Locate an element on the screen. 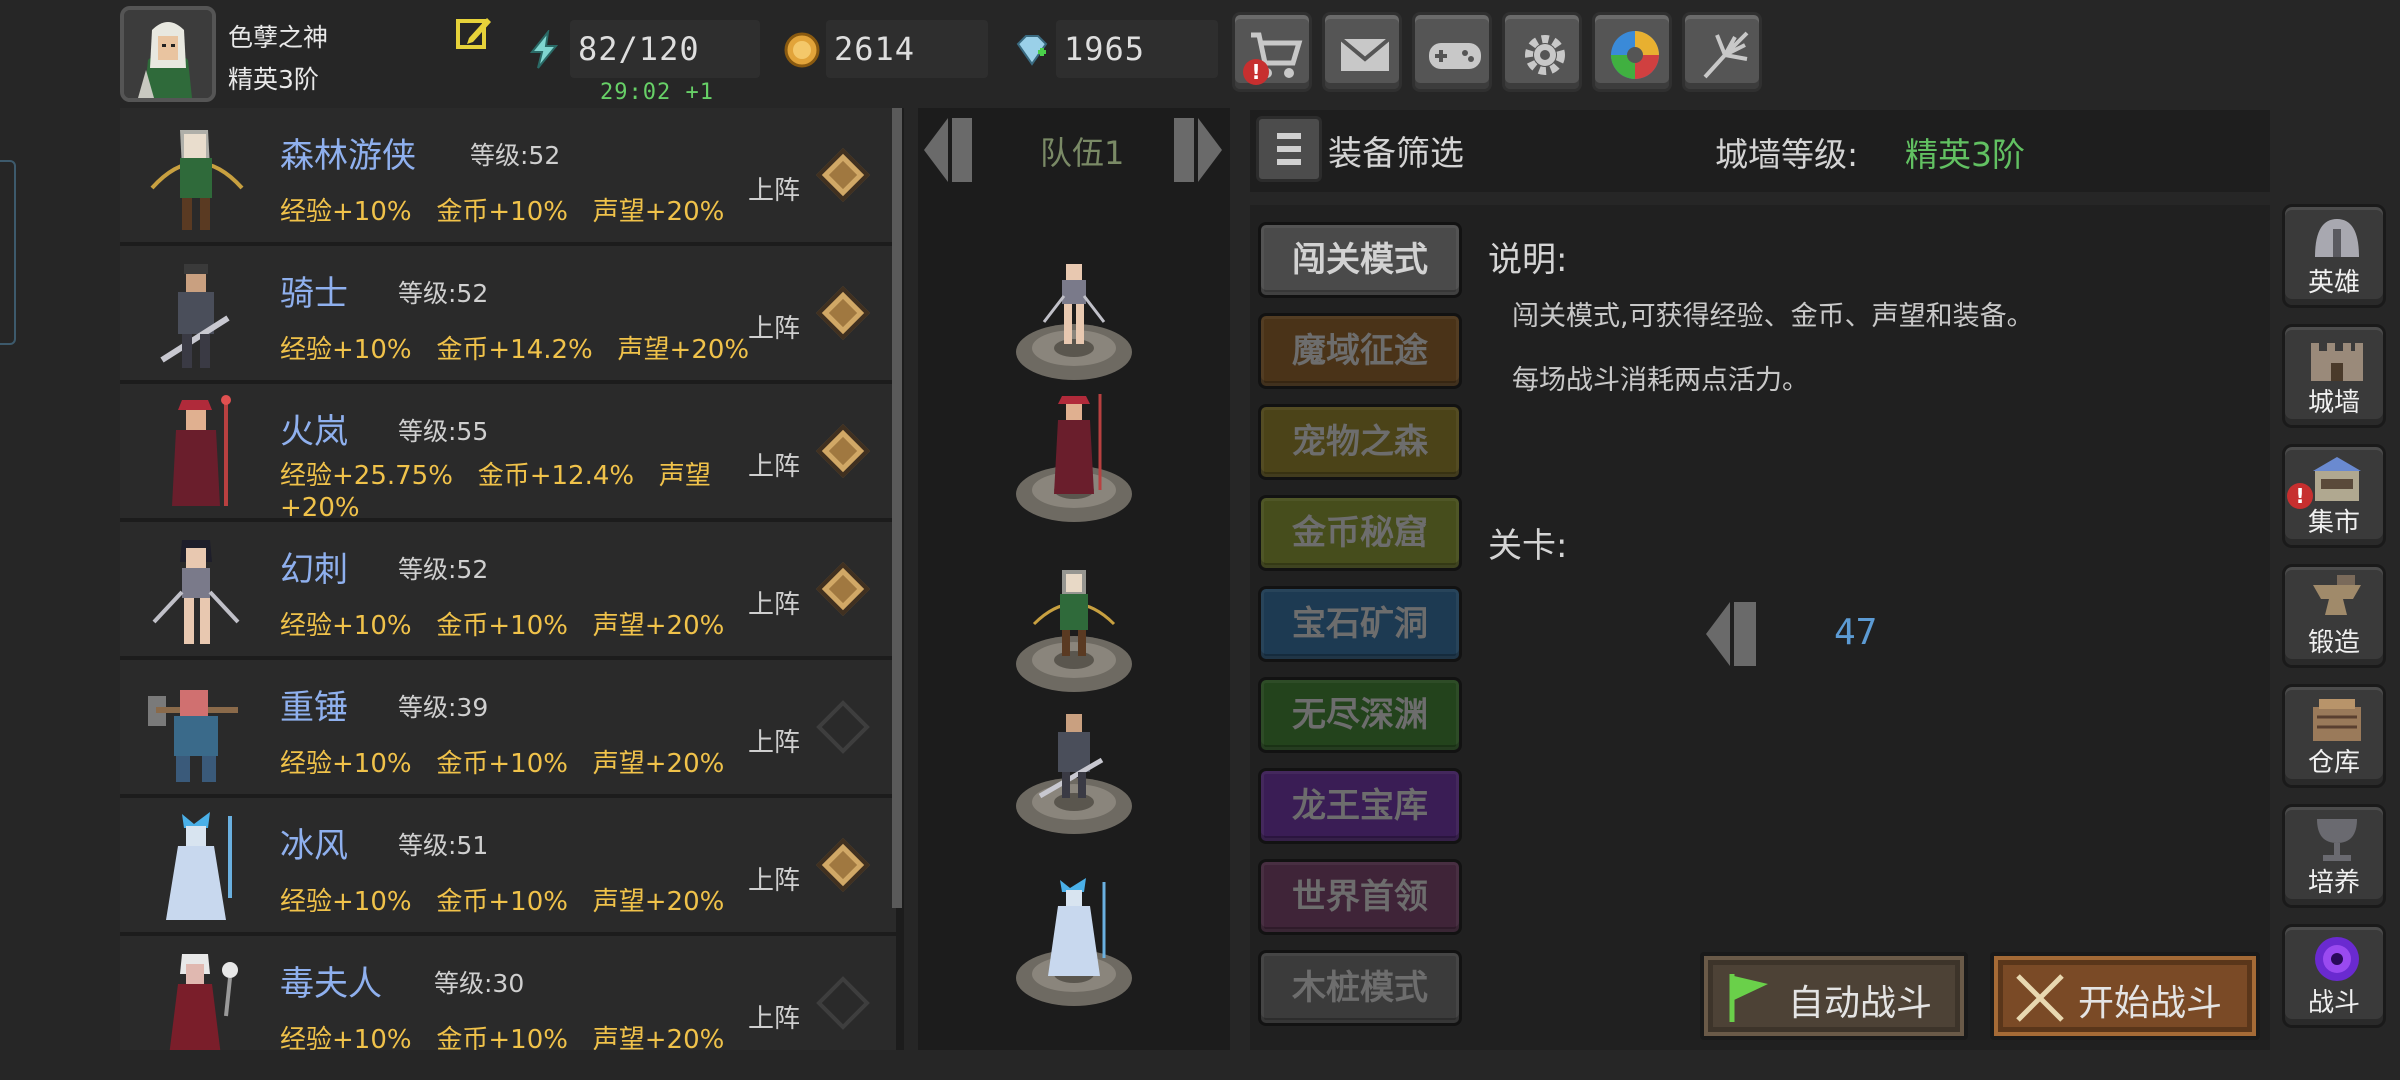  mail-button is located at coordinates (1362, 52).